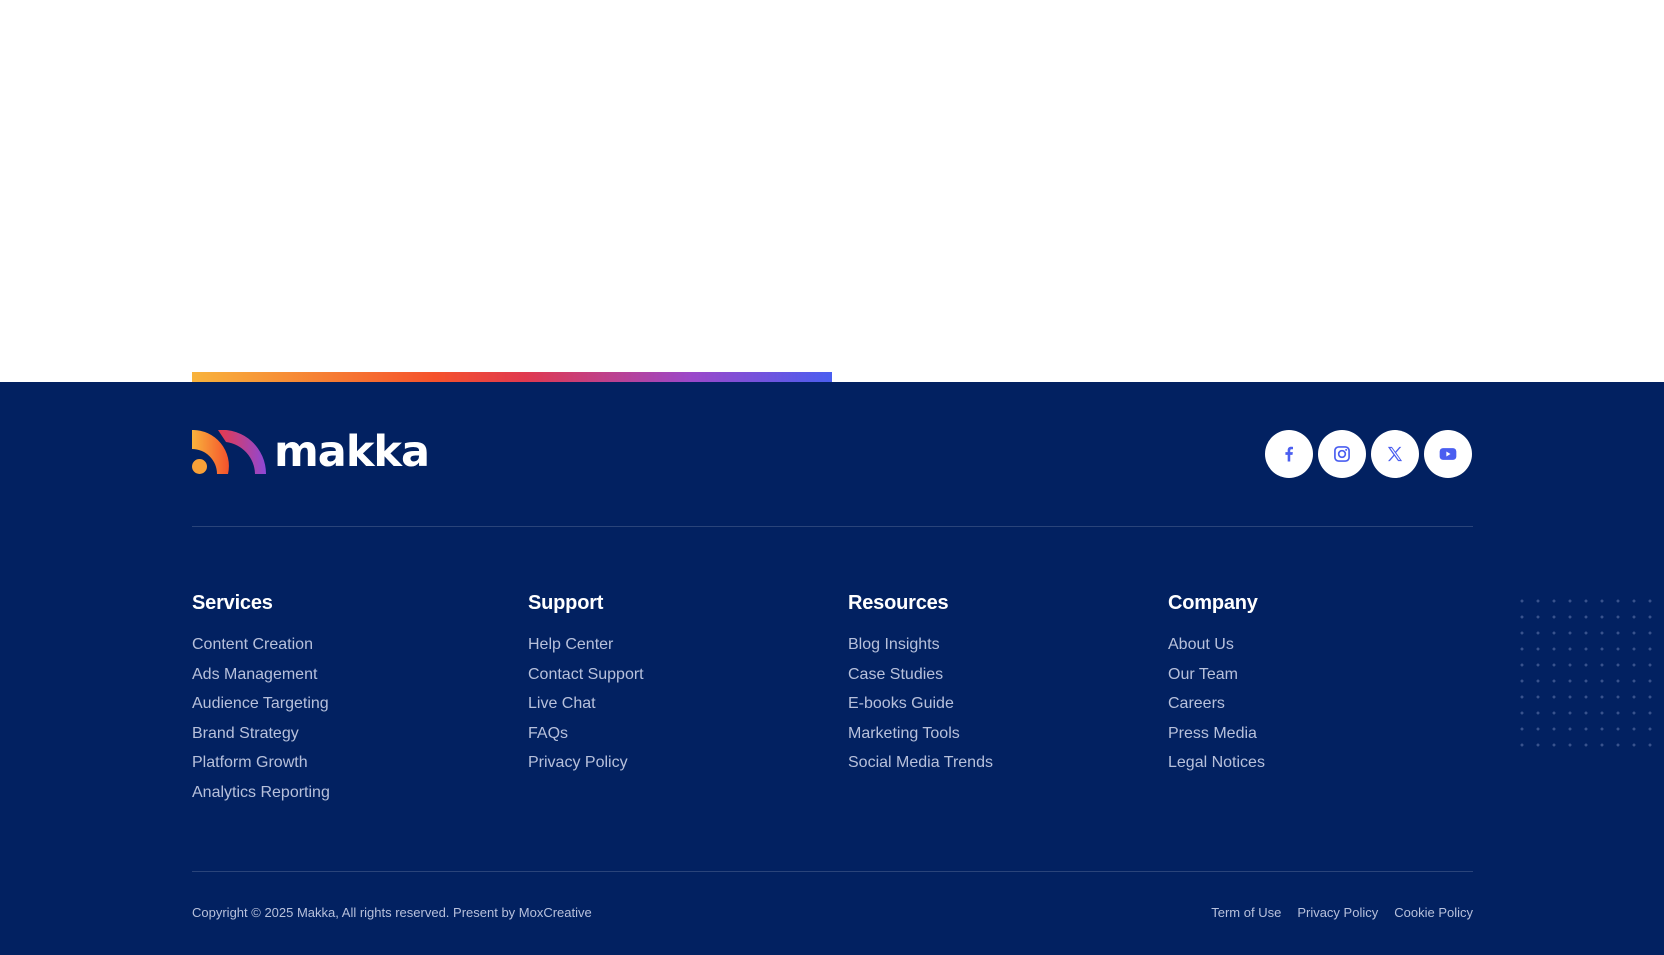 Image resolution: width=1664 pixels, height=955 pixels. Describe the element at coordinates (1368, 454) in the screenshot. I see `social-links` at that location.